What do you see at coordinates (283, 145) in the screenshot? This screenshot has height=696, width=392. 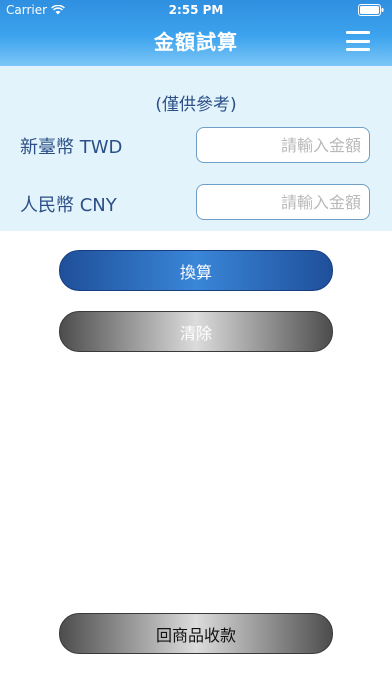 I see `twd-amount-input` at bounding box center [283, 145].